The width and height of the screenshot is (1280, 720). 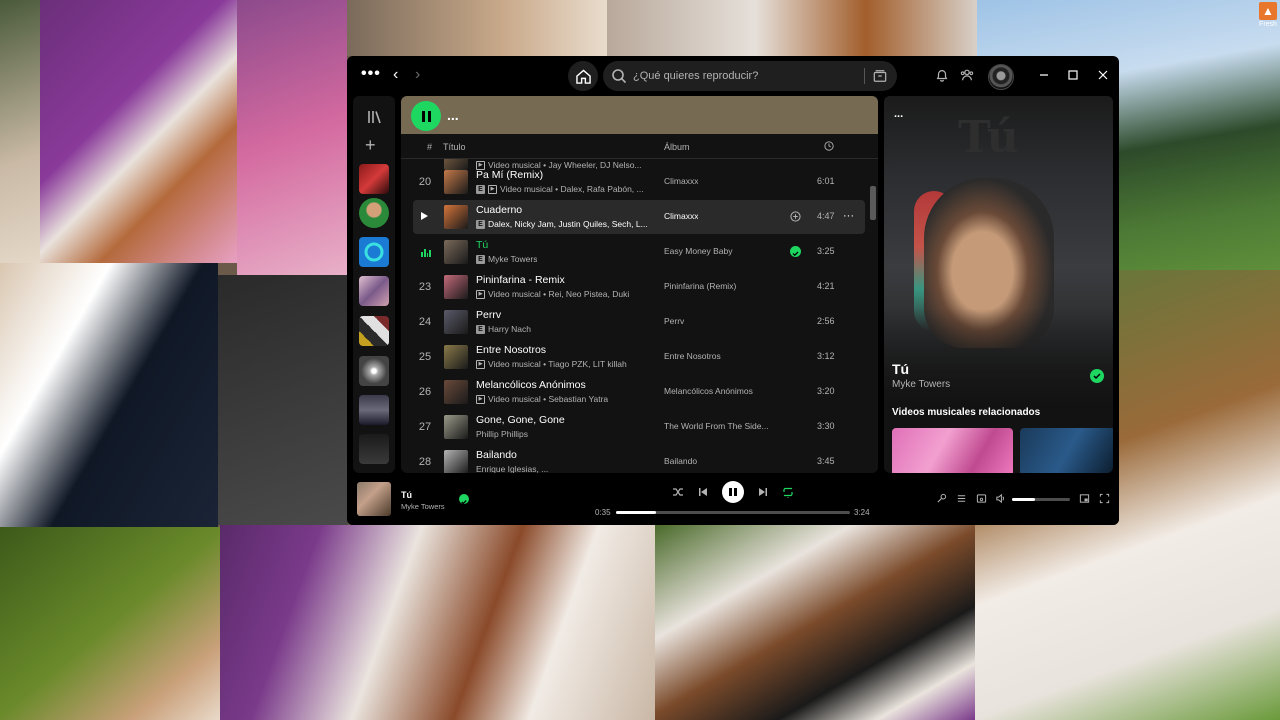 What do you see at coordinates (552, 294) in the screenshot?
I see `track-artists: ▶ Video musical • Rei, Neo Pistea, Duki` at bounding box center [552, 294].